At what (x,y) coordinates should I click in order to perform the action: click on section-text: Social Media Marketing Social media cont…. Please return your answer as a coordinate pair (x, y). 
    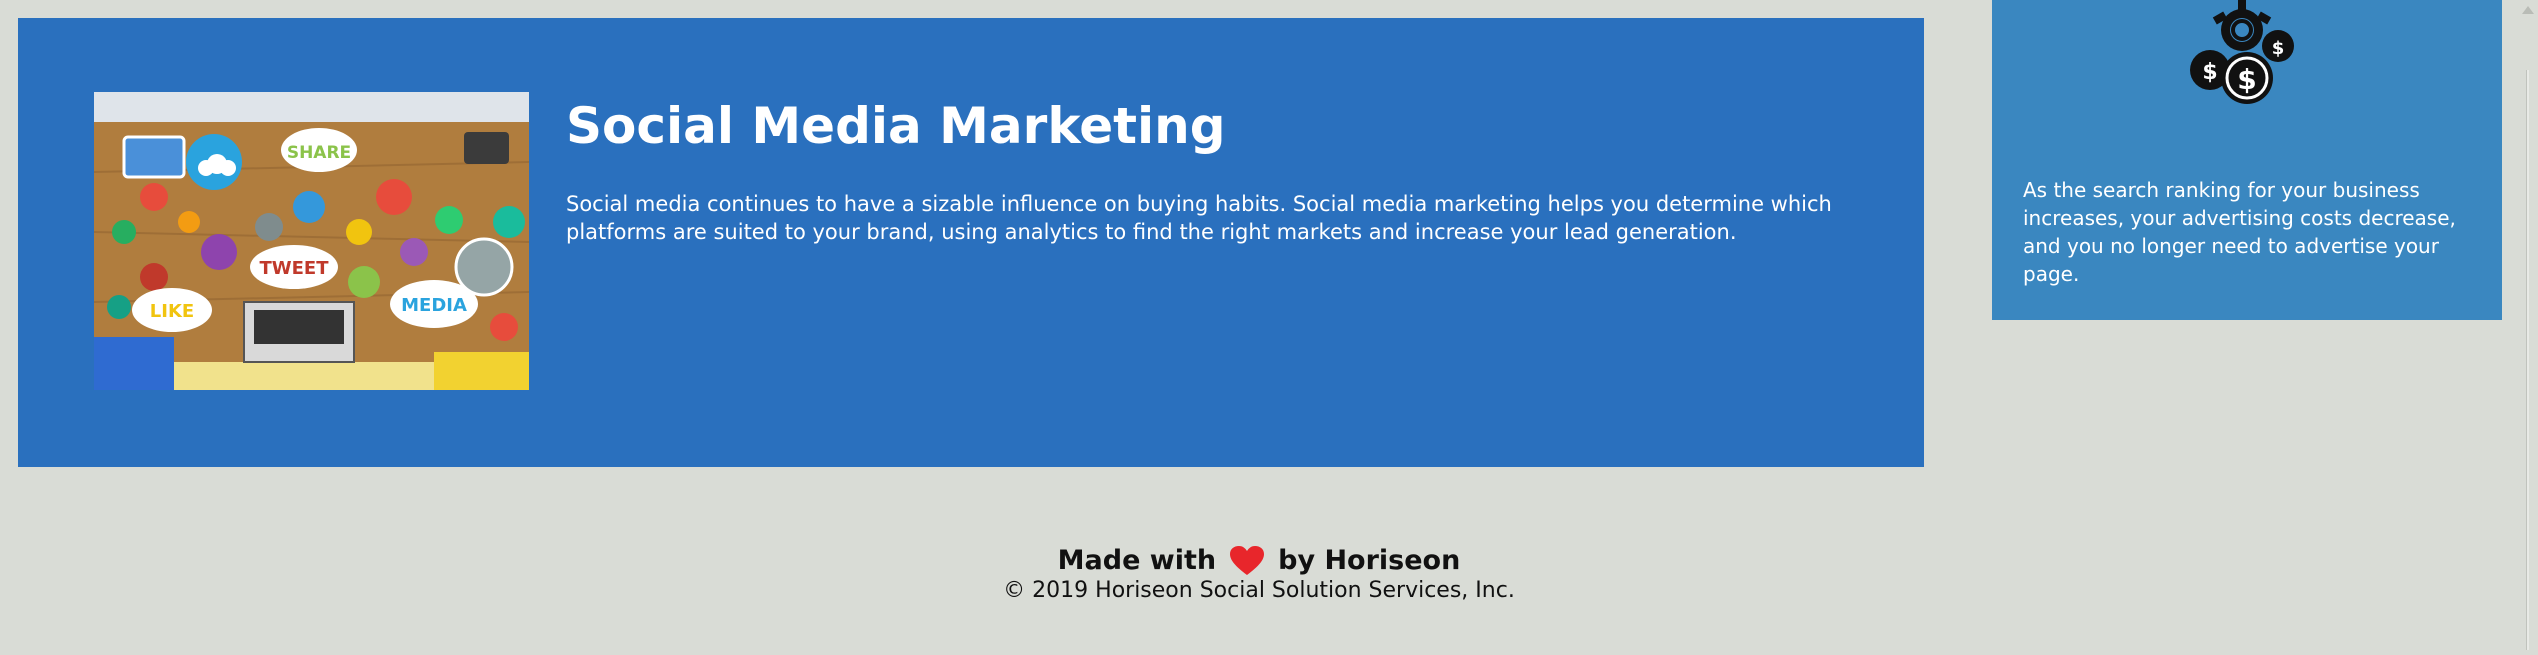
    Looking at the image, I should click on (1207, 169).